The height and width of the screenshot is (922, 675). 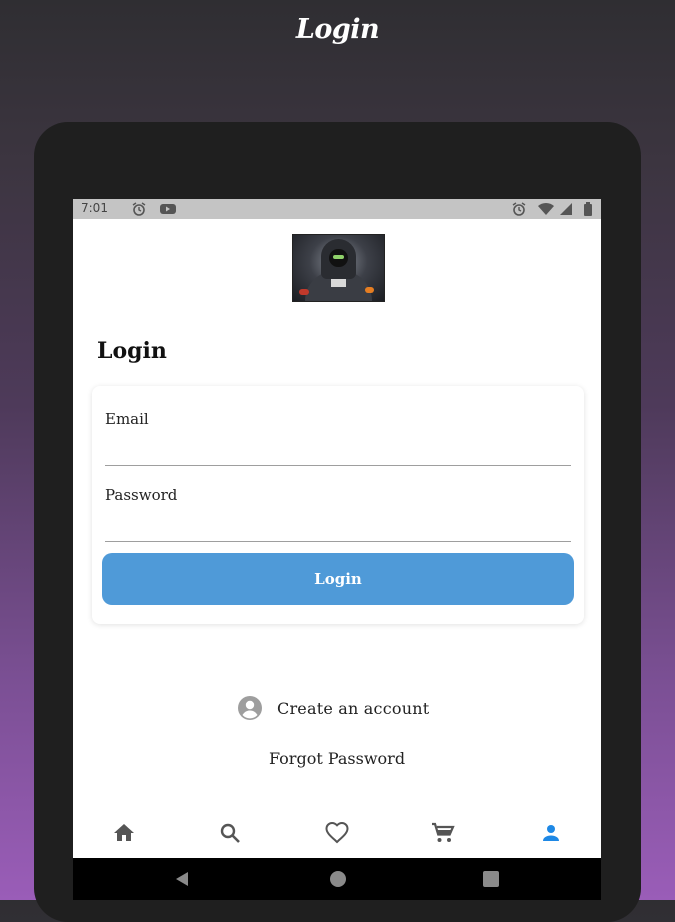 What do you see at coordinates (338, 449) in the screenshot?
I see `email-field` at bounding box center [338, 449].